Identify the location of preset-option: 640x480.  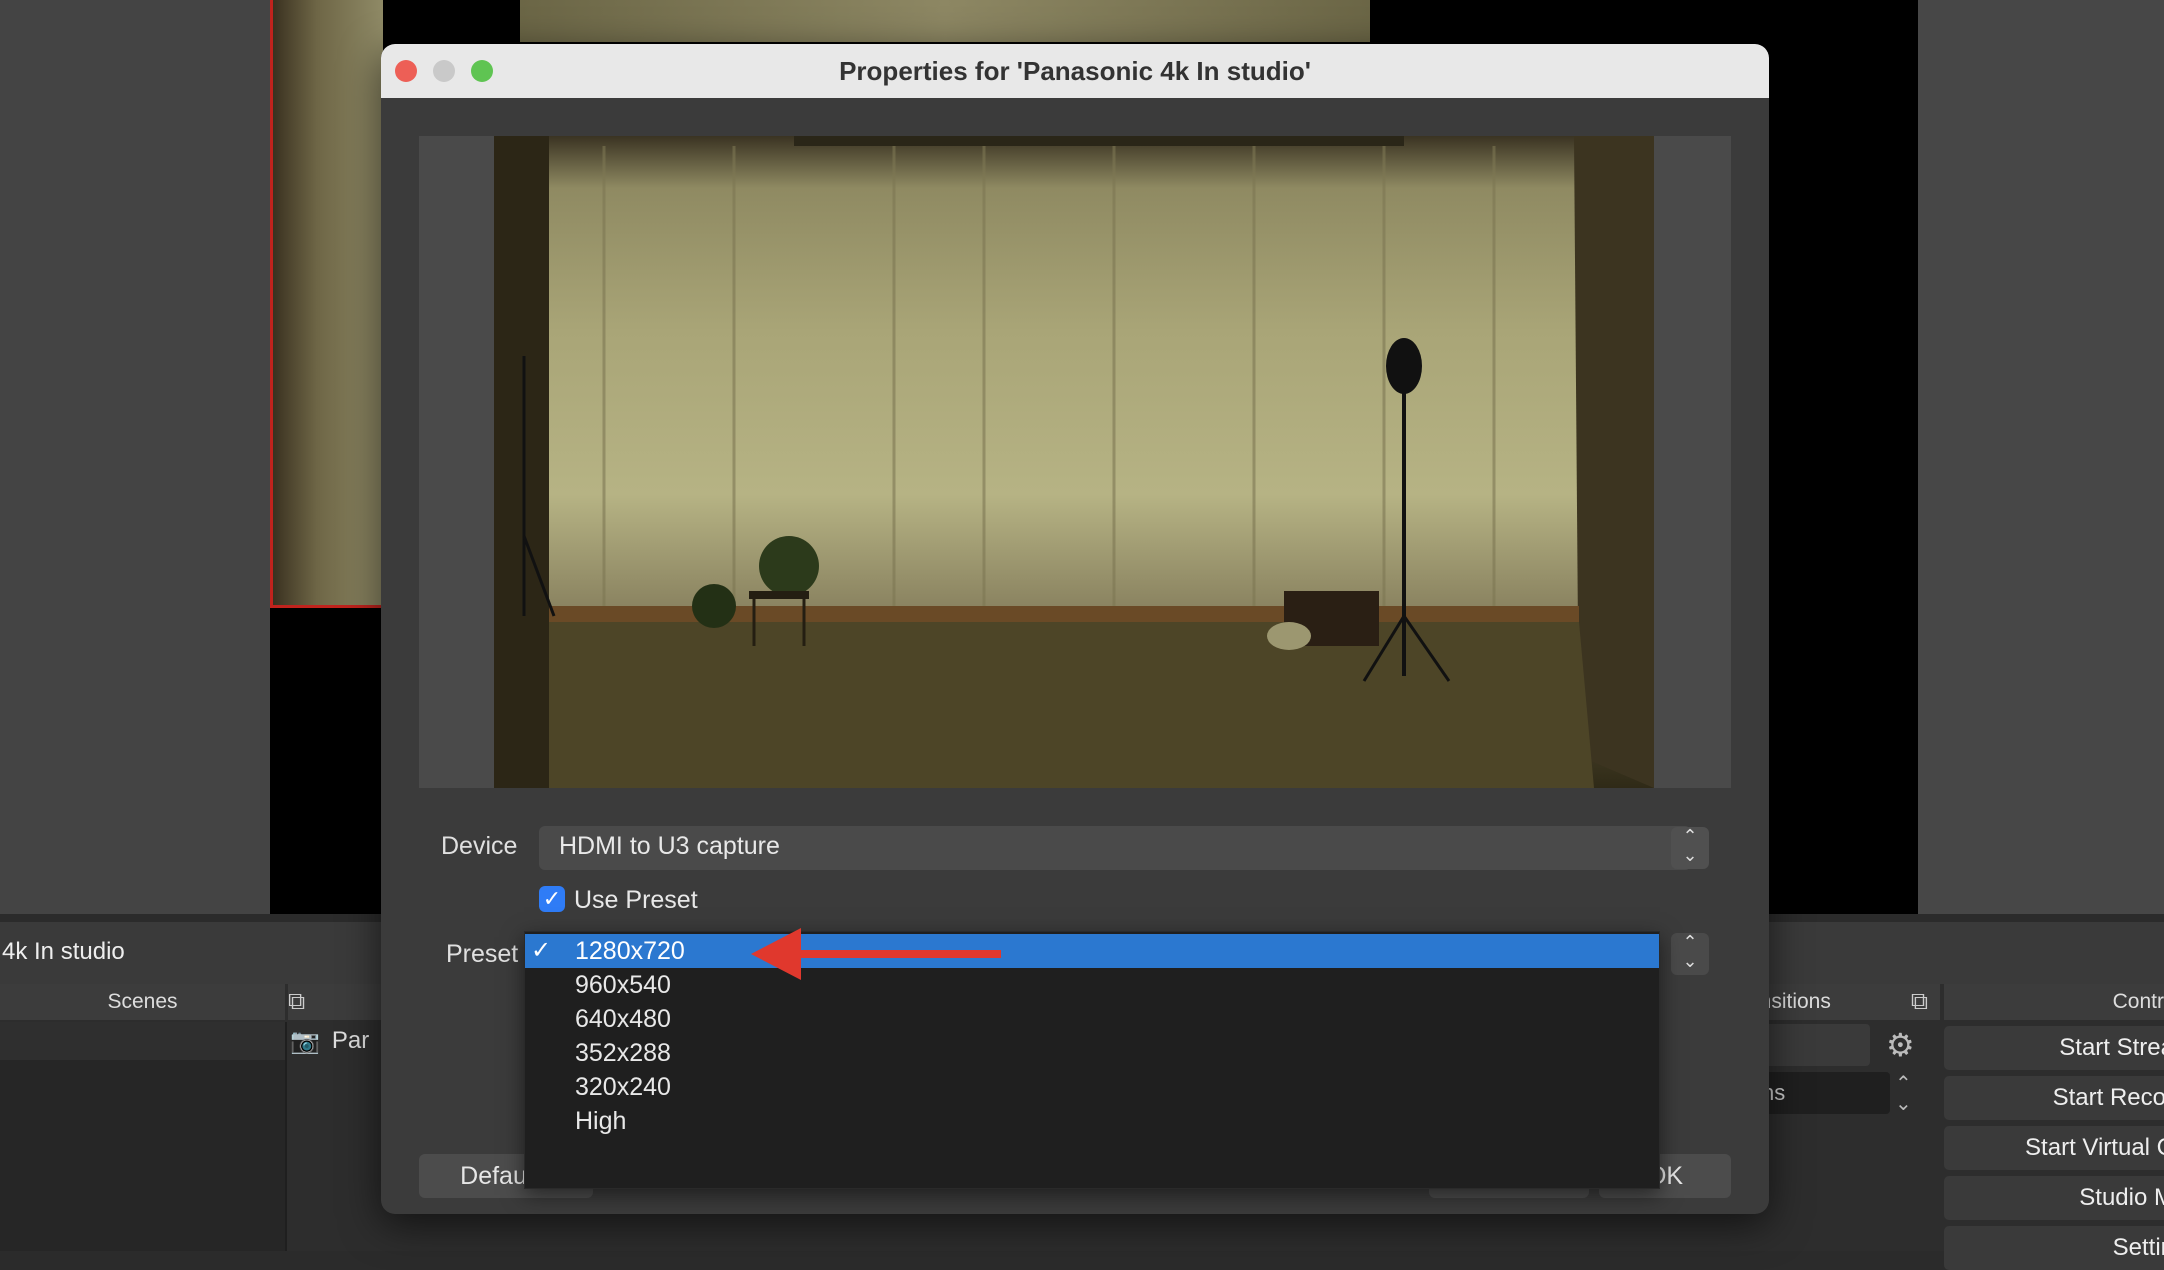
(1092, 1019).